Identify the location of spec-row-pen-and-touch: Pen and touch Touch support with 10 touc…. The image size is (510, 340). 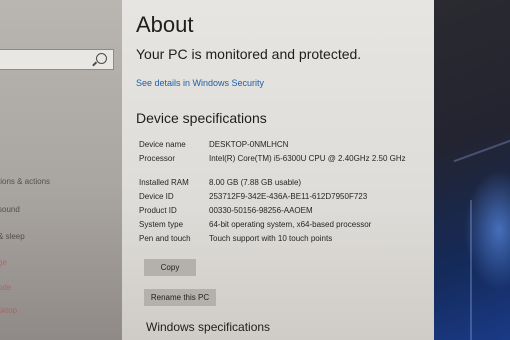
(284, 241).